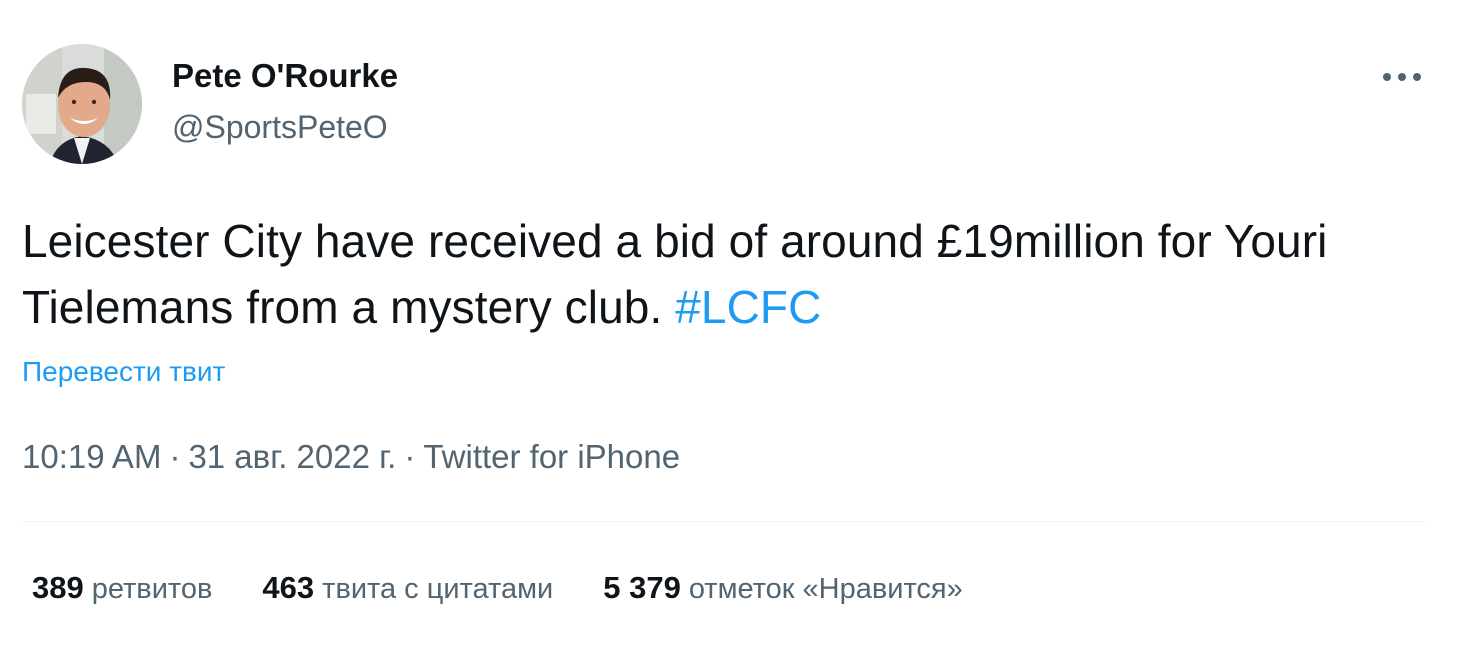  I want to click on author-avatar, so click(82, 104).